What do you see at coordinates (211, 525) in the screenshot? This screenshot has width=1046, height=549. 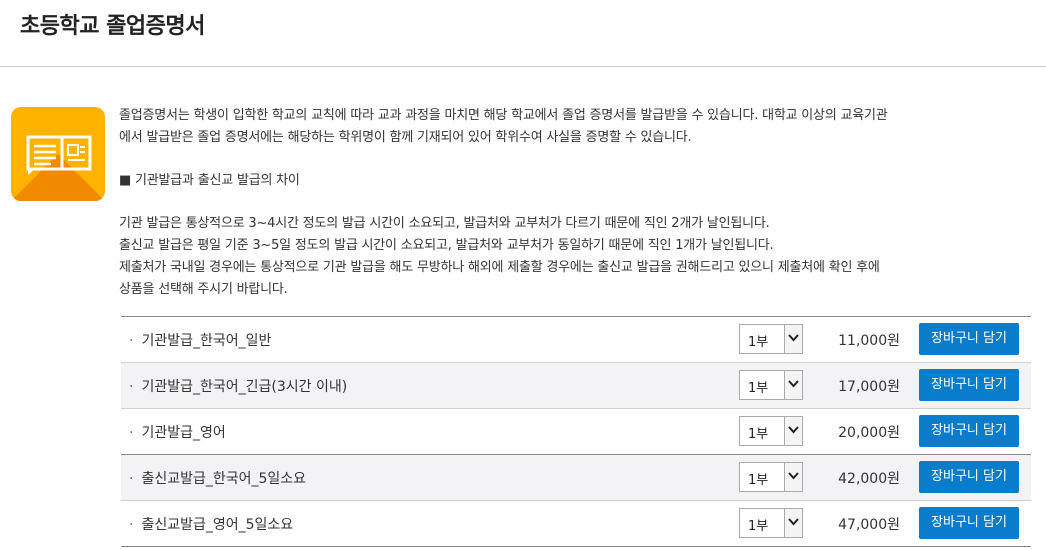 I see `product-name: · 출신교발급_영어_5일소요` at bounding box center [211, 525].